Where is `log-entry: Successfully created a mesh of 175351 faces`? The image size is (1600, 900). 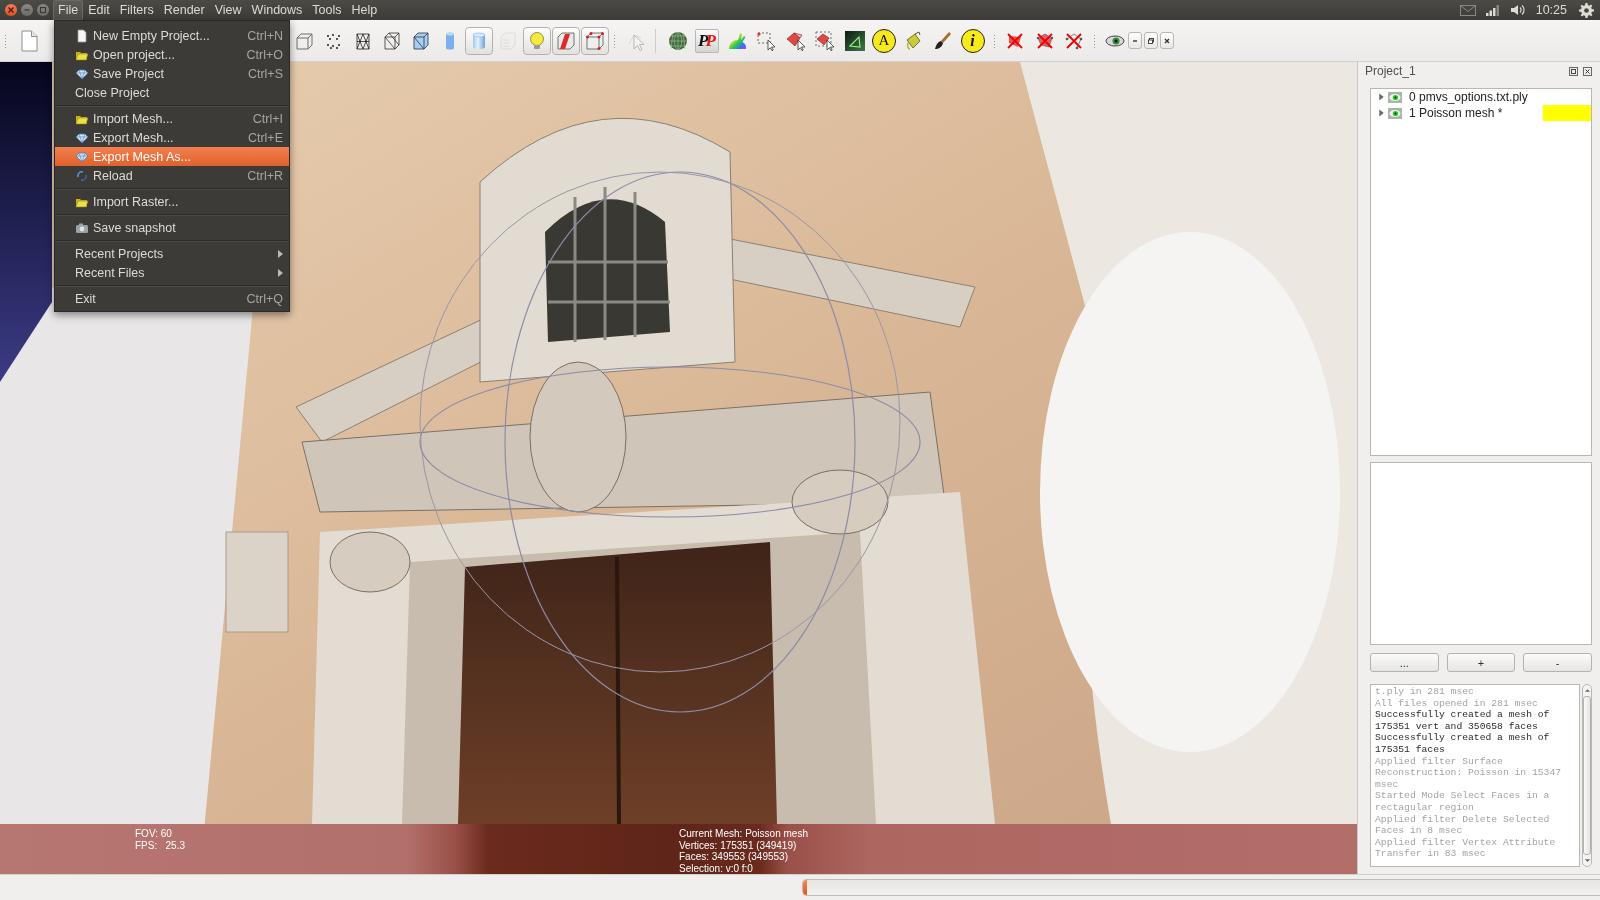 log-entry: Successfully created a mesh of 175351 faces is located at coordinates (1463, 744).